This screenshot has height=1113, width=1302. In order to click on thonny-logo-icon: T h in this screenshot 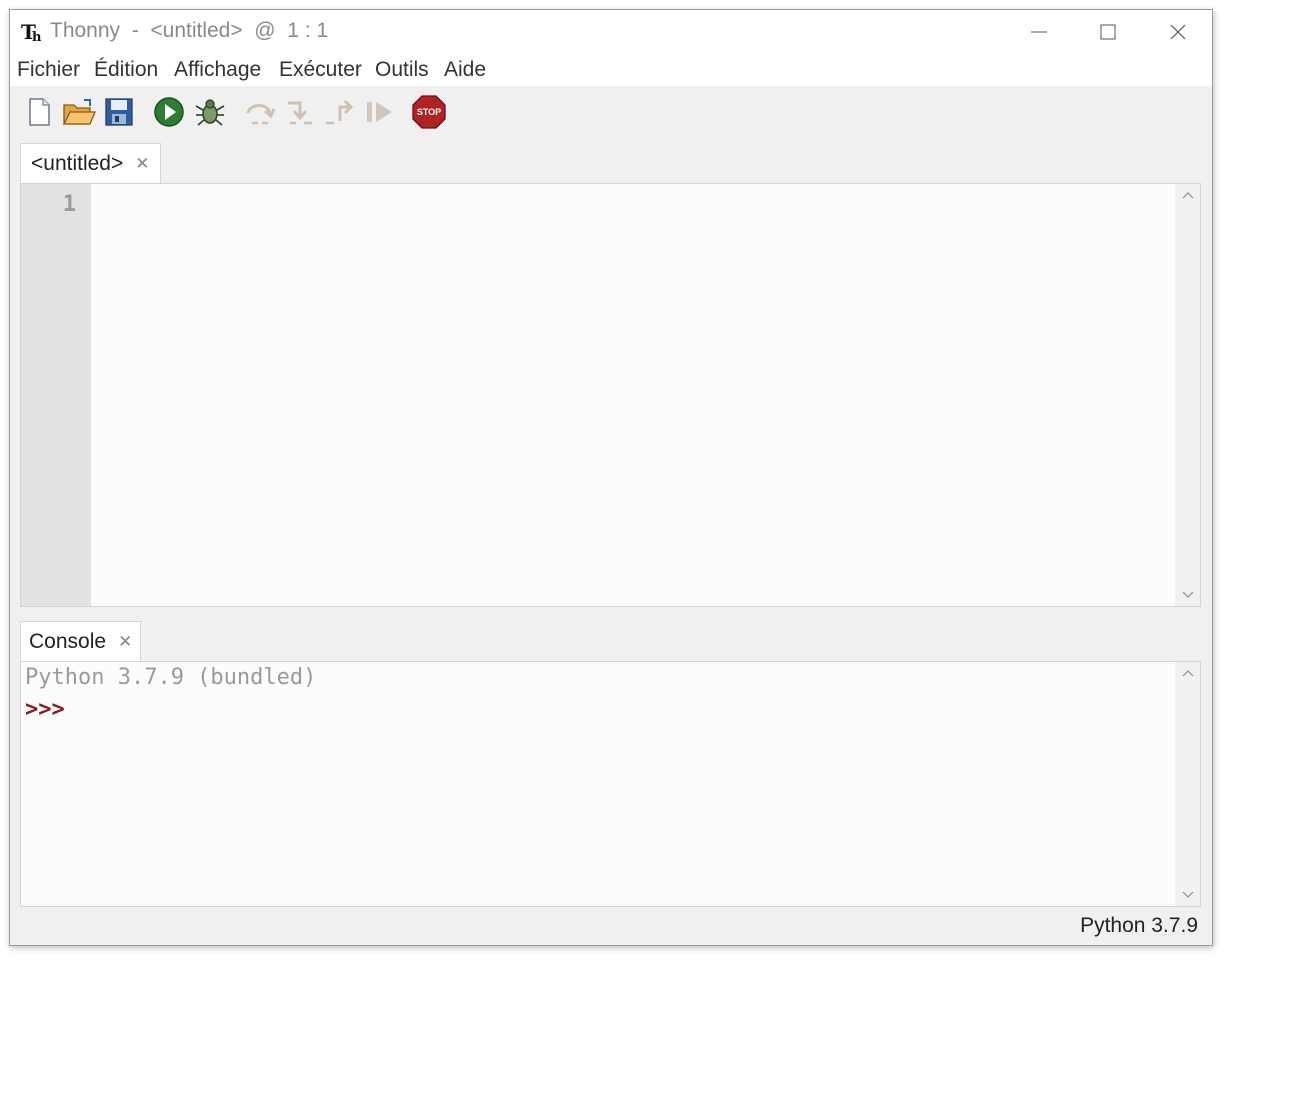, I will do `click(31, 32)`.